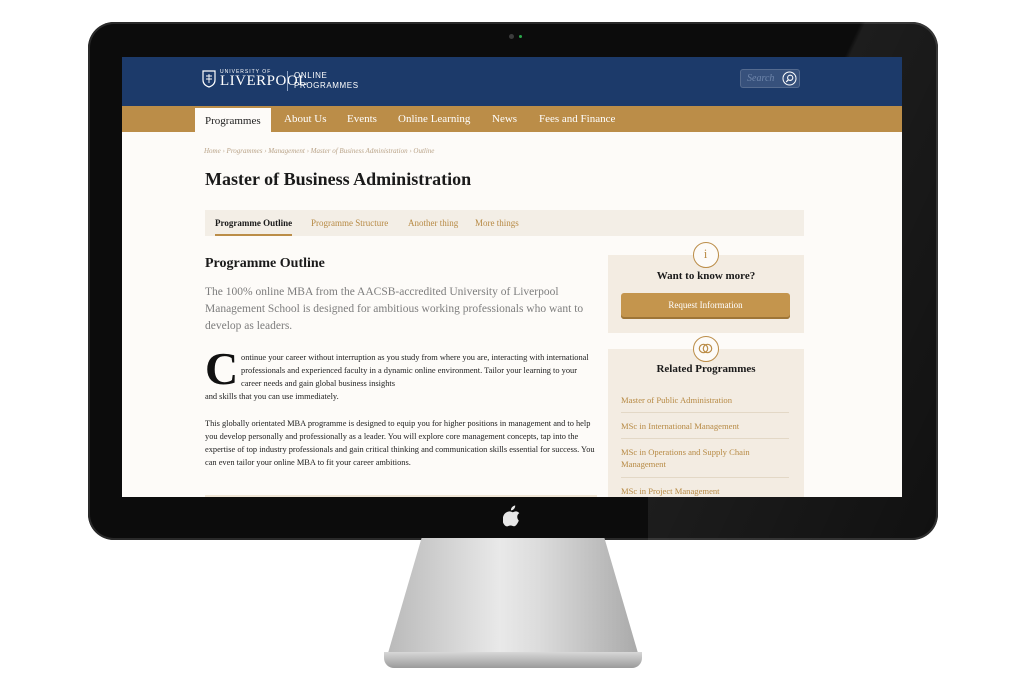 The height and width of the screenshot is (700, 1025). Describe the element at coordinates (706, 369) in the screenshot. I see `related-programmes-title: Related Programmes` at that location.